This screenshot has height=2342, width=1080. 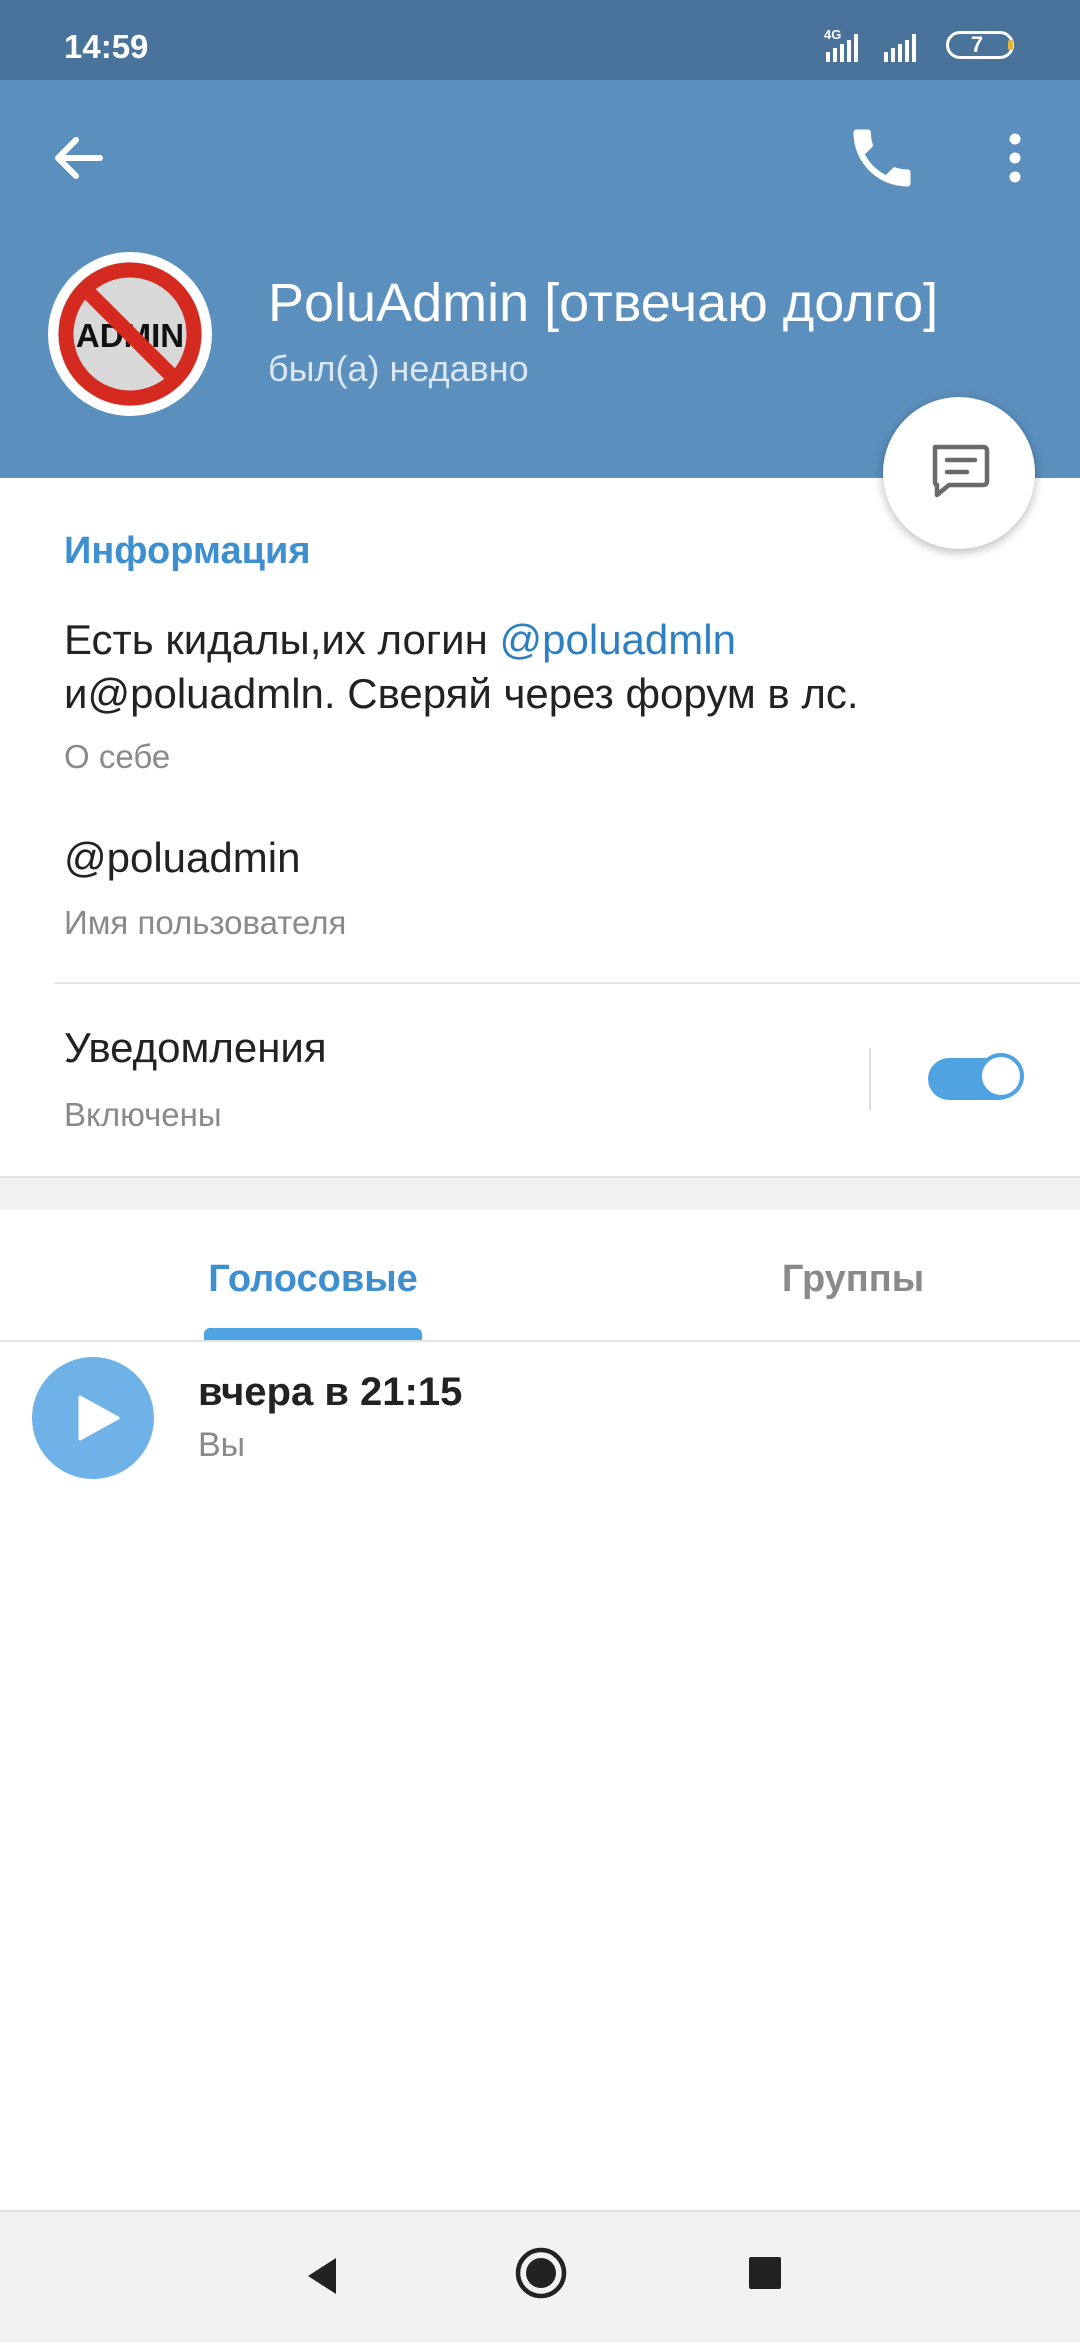 I want to click on toggle-knob, so click(x=1001, y=1076).